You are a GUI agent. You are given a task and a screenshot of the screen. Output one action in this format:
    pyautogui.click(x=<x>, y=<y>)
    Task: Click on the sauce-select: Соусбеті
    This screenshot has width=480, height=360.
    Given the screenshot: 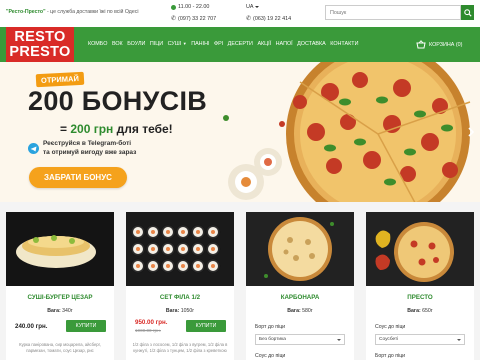 What is the action you would take?
    pyautogui.click(x=420, y=339)
    